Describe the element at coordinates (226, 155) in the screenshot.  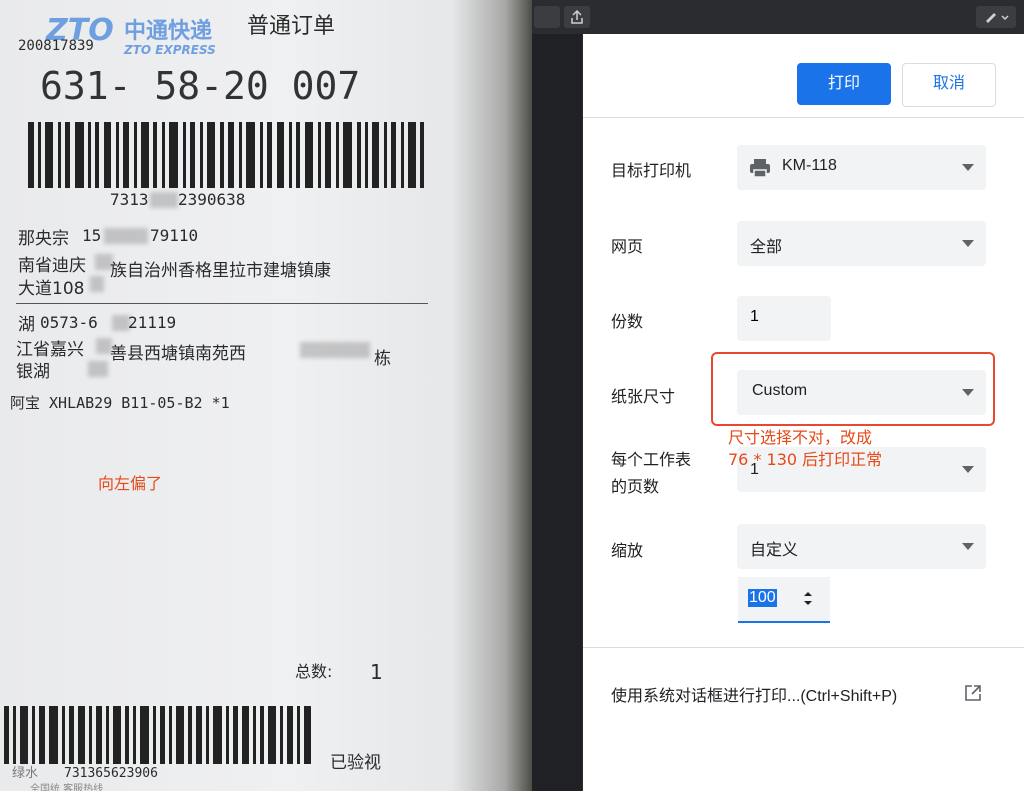
I see `barcode-top` at that location.